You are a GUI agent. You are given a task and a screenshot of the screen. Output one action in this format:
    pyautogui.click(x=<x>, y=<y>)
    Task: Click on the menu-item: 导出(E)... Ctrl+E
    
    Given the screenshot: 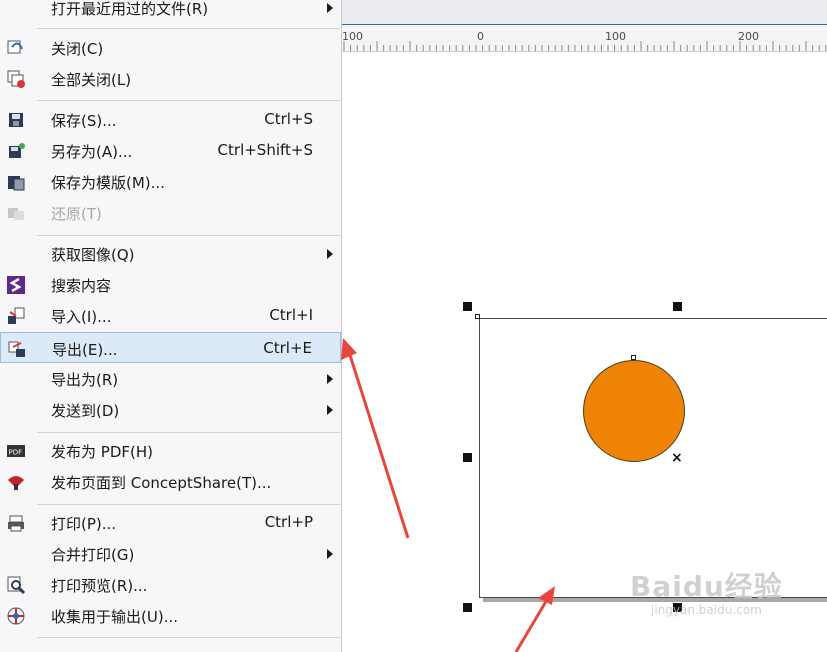 What is the action you would take?
    pyautogui.click(x=170, y=347)
    